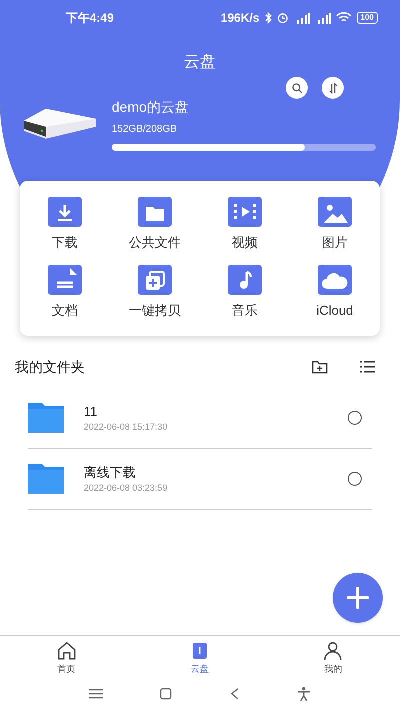  I want to click on network-speed: 196K/s, so click(240, 18).